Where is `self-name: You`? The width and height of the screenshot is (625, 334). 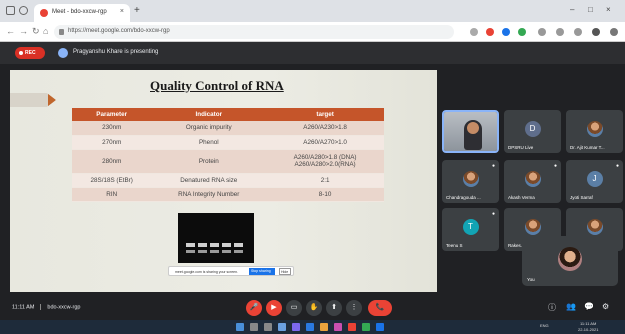 self-name: You is located at coordinates (531, 279).